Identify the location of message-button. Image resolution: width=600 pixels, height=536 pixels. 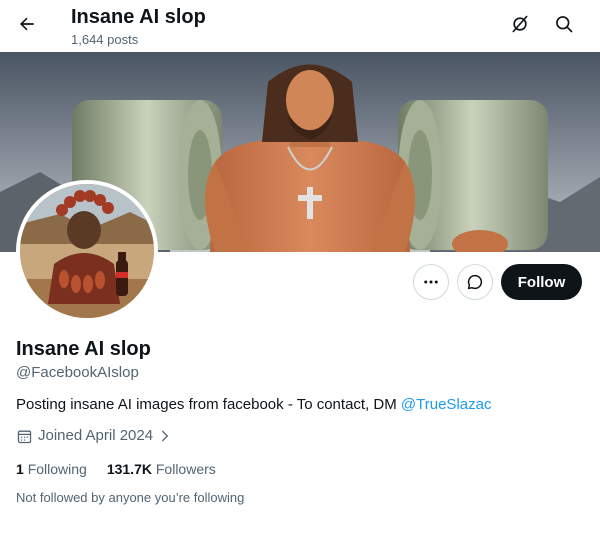
(475, 282).